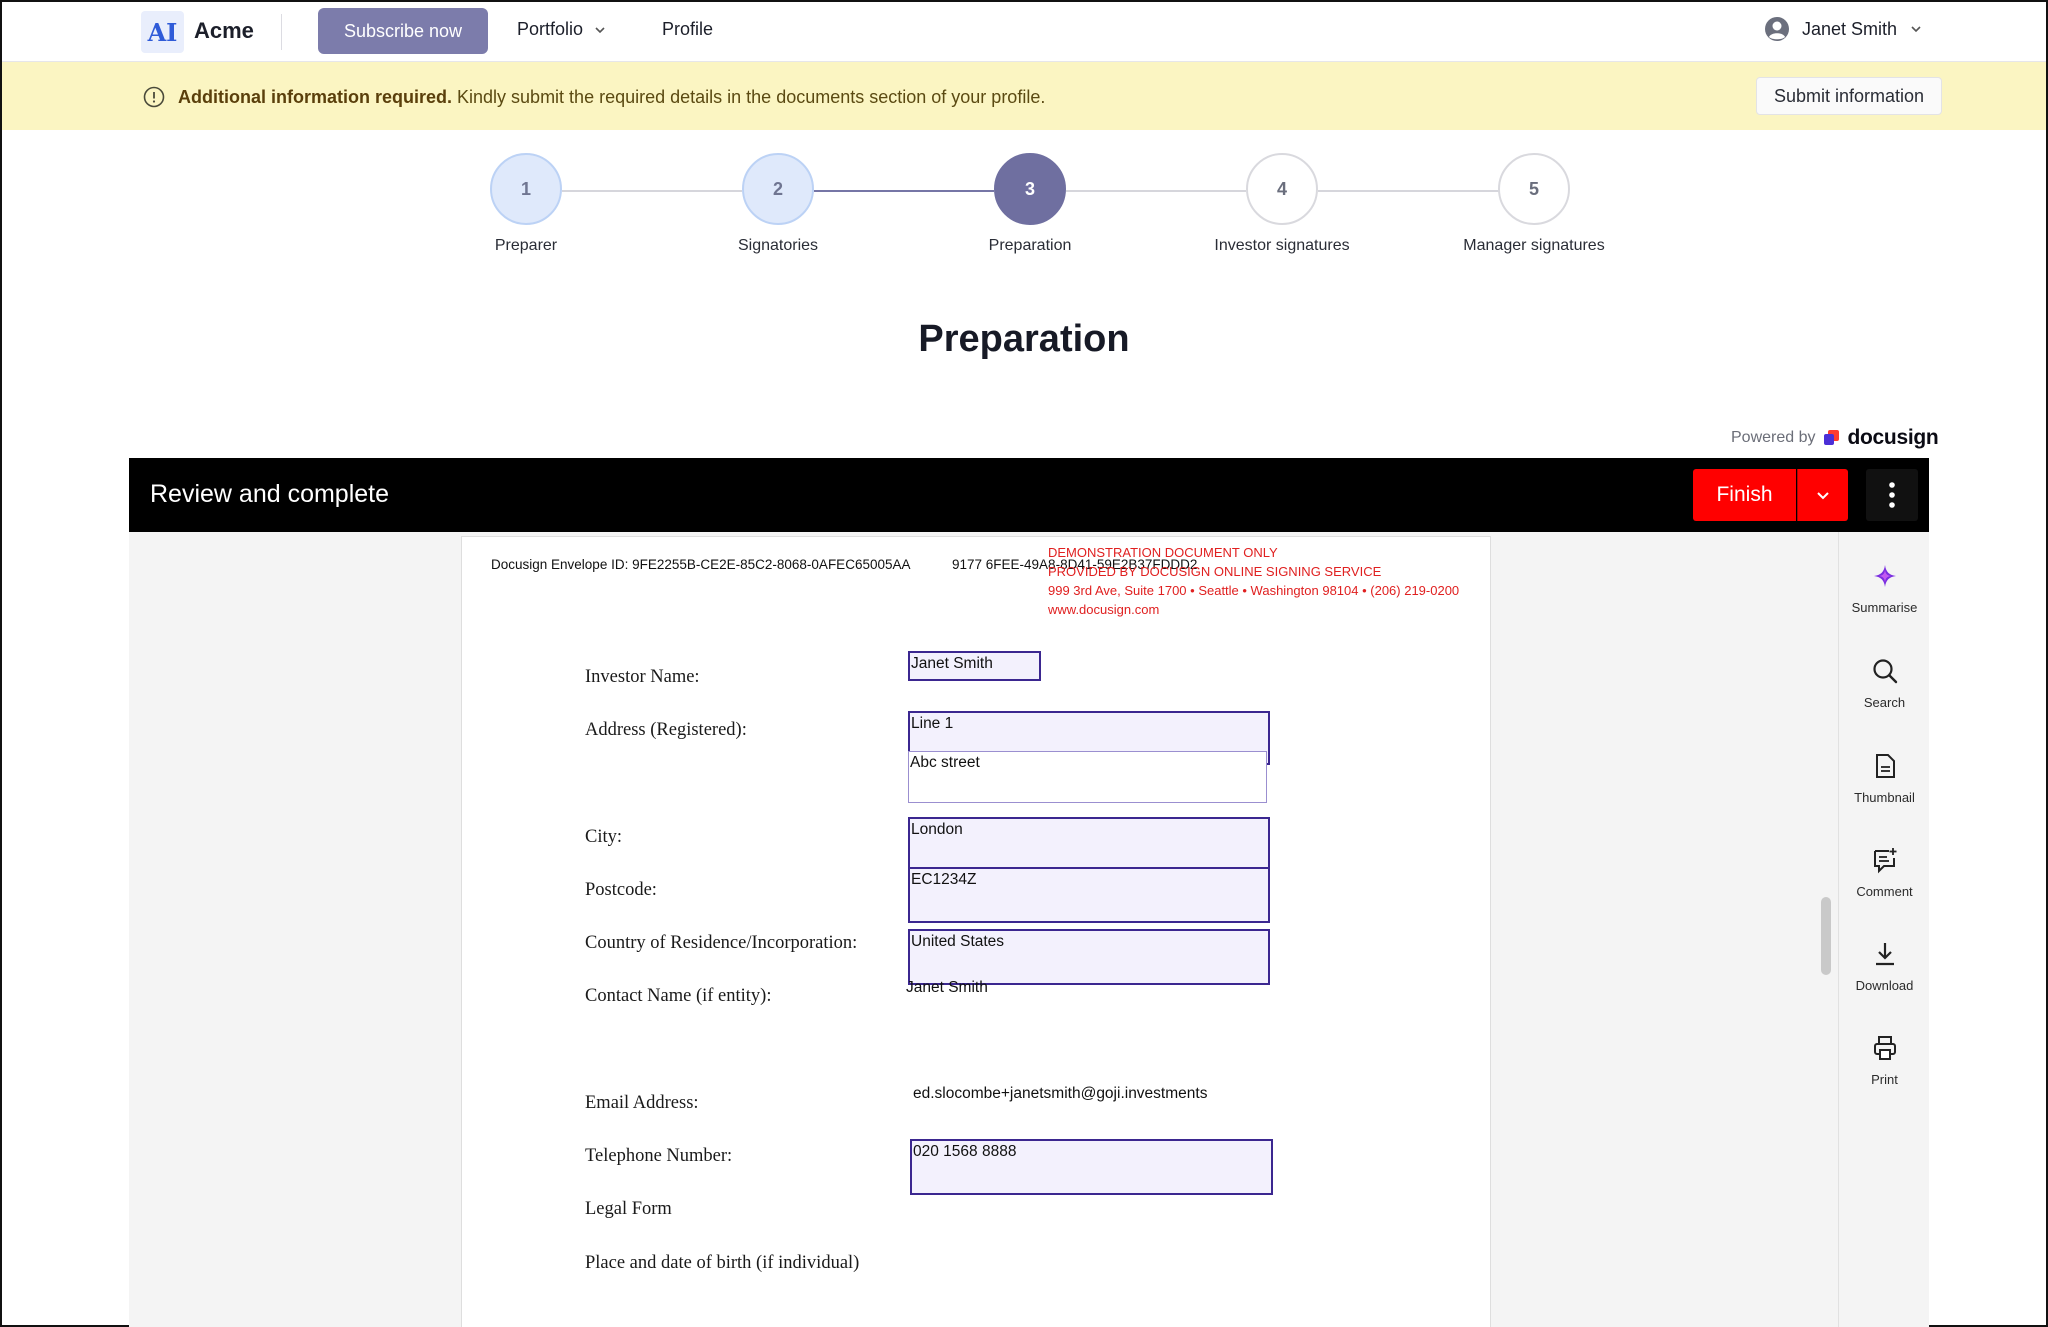 Image resolution: width=2048 pixels, height=1327 pixels. I want to click on step-5-label: Manager signatures, so click(1534, 245).